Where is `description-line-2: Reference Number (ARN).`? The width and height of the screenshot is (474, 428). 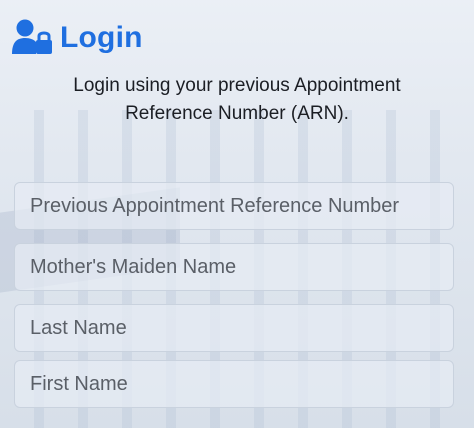
description-line-2: Reference Number (ARN). is located at coordinates (237, 113).